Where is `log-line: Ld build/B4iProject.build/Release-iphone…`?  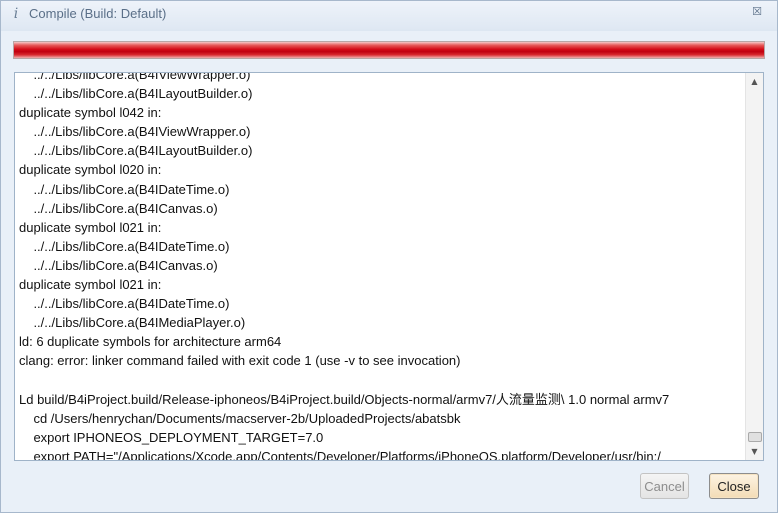
log-line: Ld build/B4iProject.build/Release-iphone… is located at coordinates (344, 399).